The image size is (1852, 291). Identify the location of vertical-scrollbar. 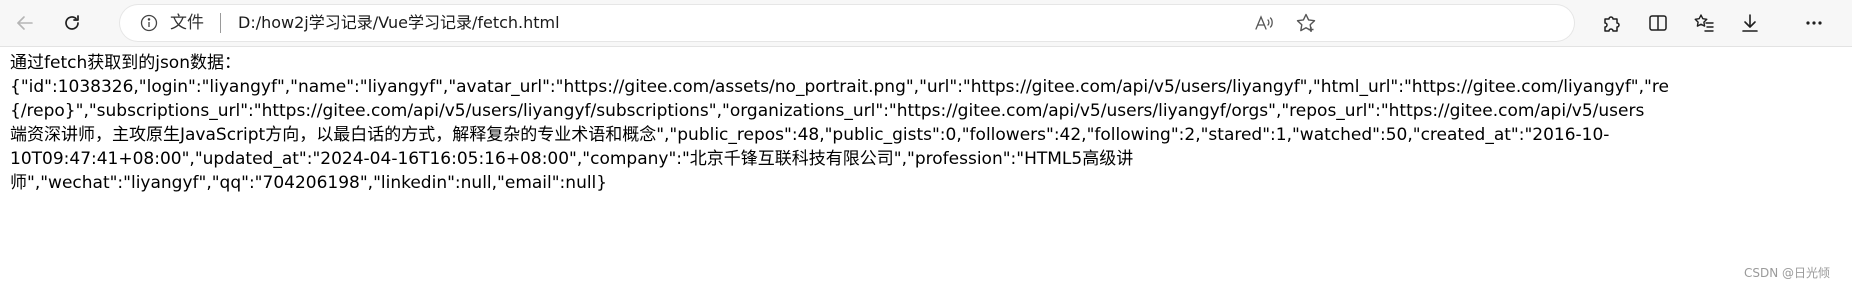
(1844, 169).